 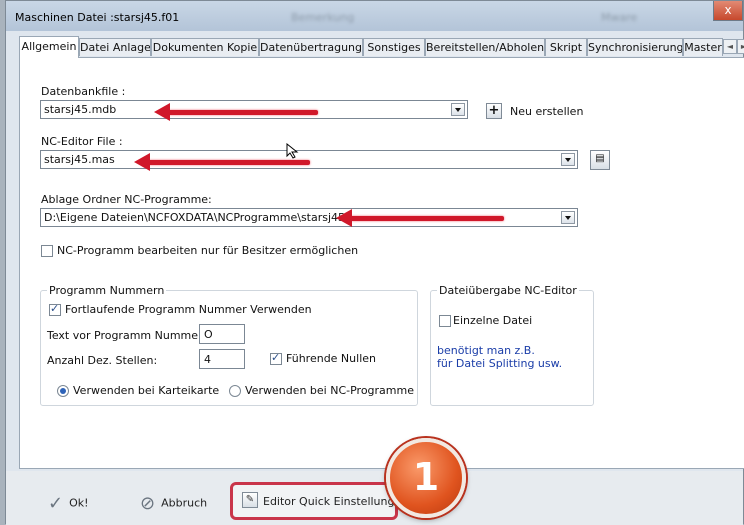 What do you see at coordinates (331, 358) in the screenshot?
I see `fuehrende-nullen-label: Führende Nullen` at bounding box center [331, 358].